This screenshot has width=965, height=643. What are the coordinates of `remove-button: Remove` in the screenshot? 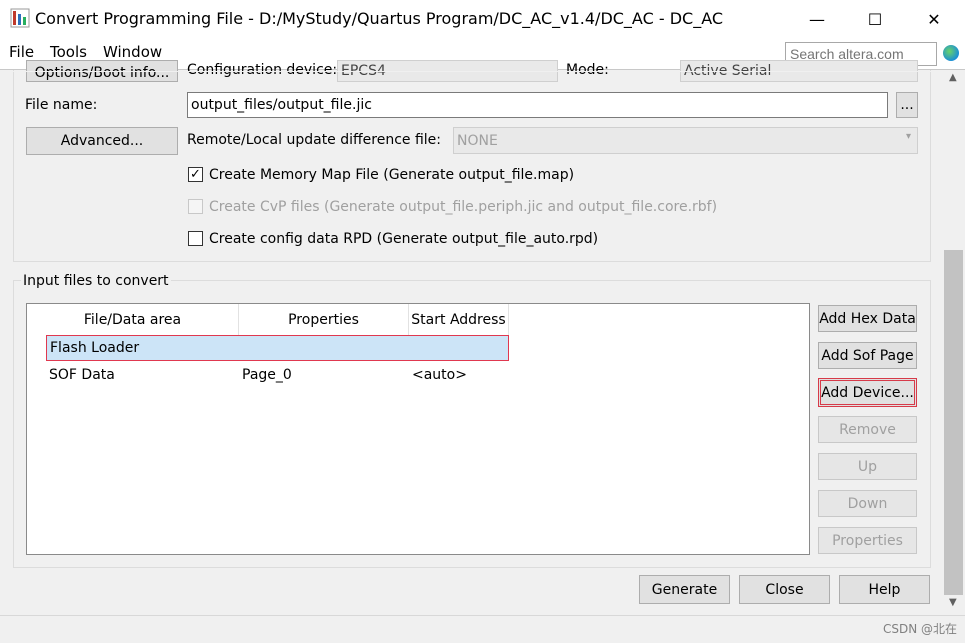 It's located at (867, 429).